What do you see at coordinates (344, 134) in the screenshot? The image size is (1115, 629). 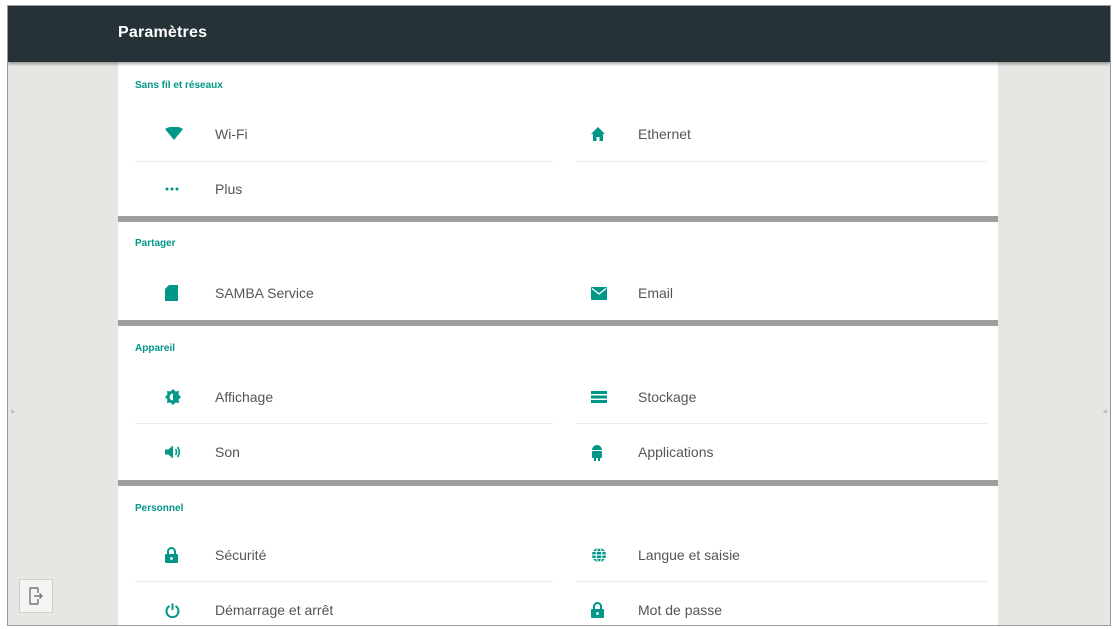 I see `setting-item-wifi: Wi-Fi` at bounding box center [344, 134].